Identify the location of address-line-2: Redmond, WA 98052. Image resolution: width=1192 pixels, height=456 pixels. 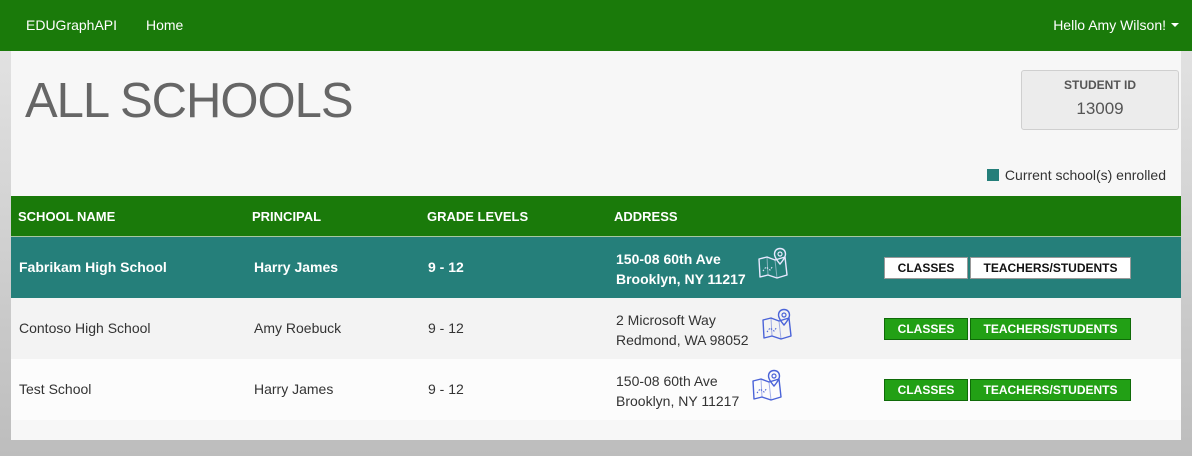
(682, 340).